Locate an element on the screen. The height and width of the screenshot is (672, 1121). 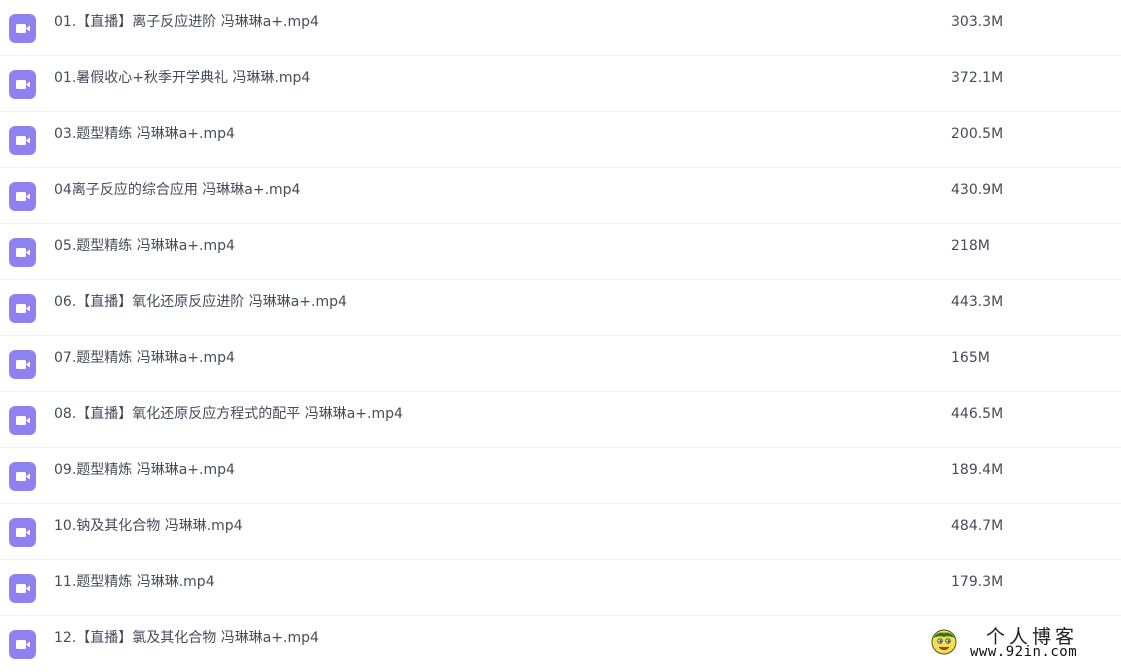
file-row: 03.题型精练 冯琳琳a+.mp4 200.5M is located at coordinates (560, 140).